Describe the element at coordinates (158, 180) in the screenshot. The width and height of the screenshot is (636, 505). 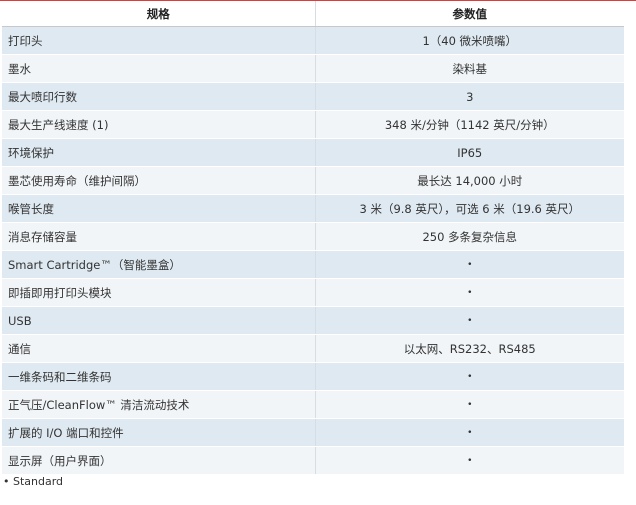
I see `spec-label: 墨芯使用寿命（维护间隔）` at that location.